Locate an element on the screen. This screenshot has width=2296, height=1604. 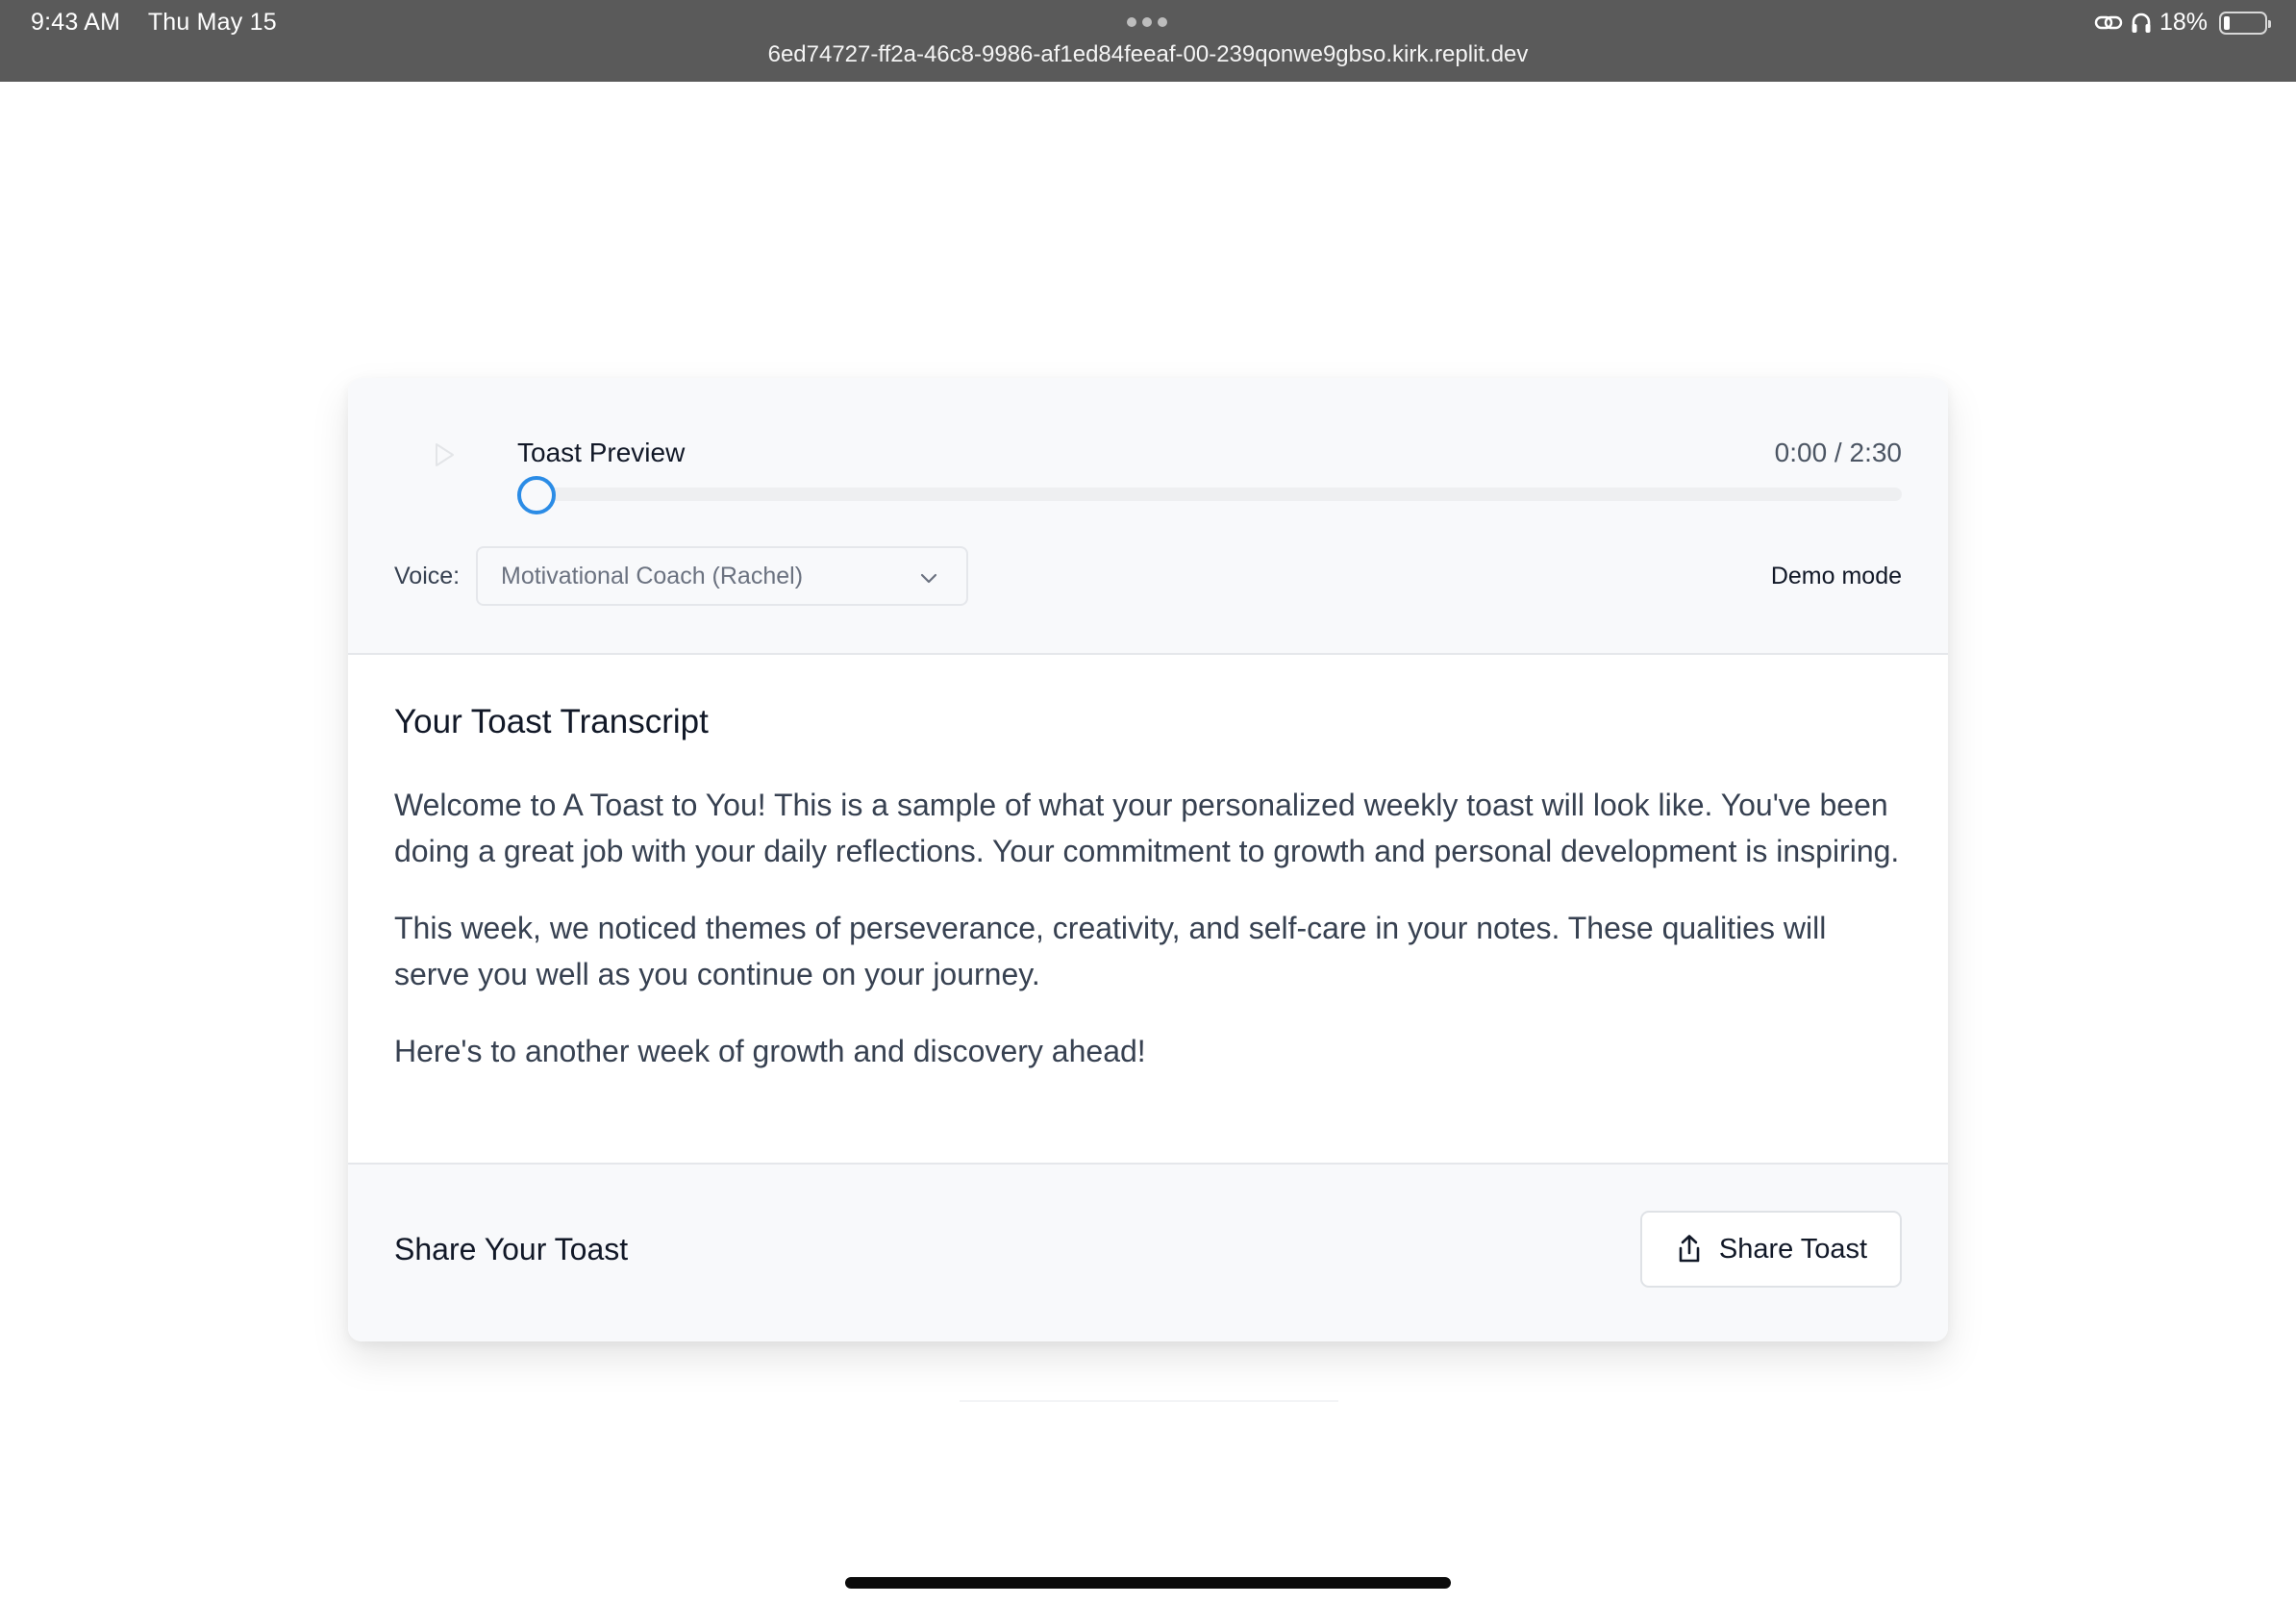
link-icon is located at coordinates (2108, 22).